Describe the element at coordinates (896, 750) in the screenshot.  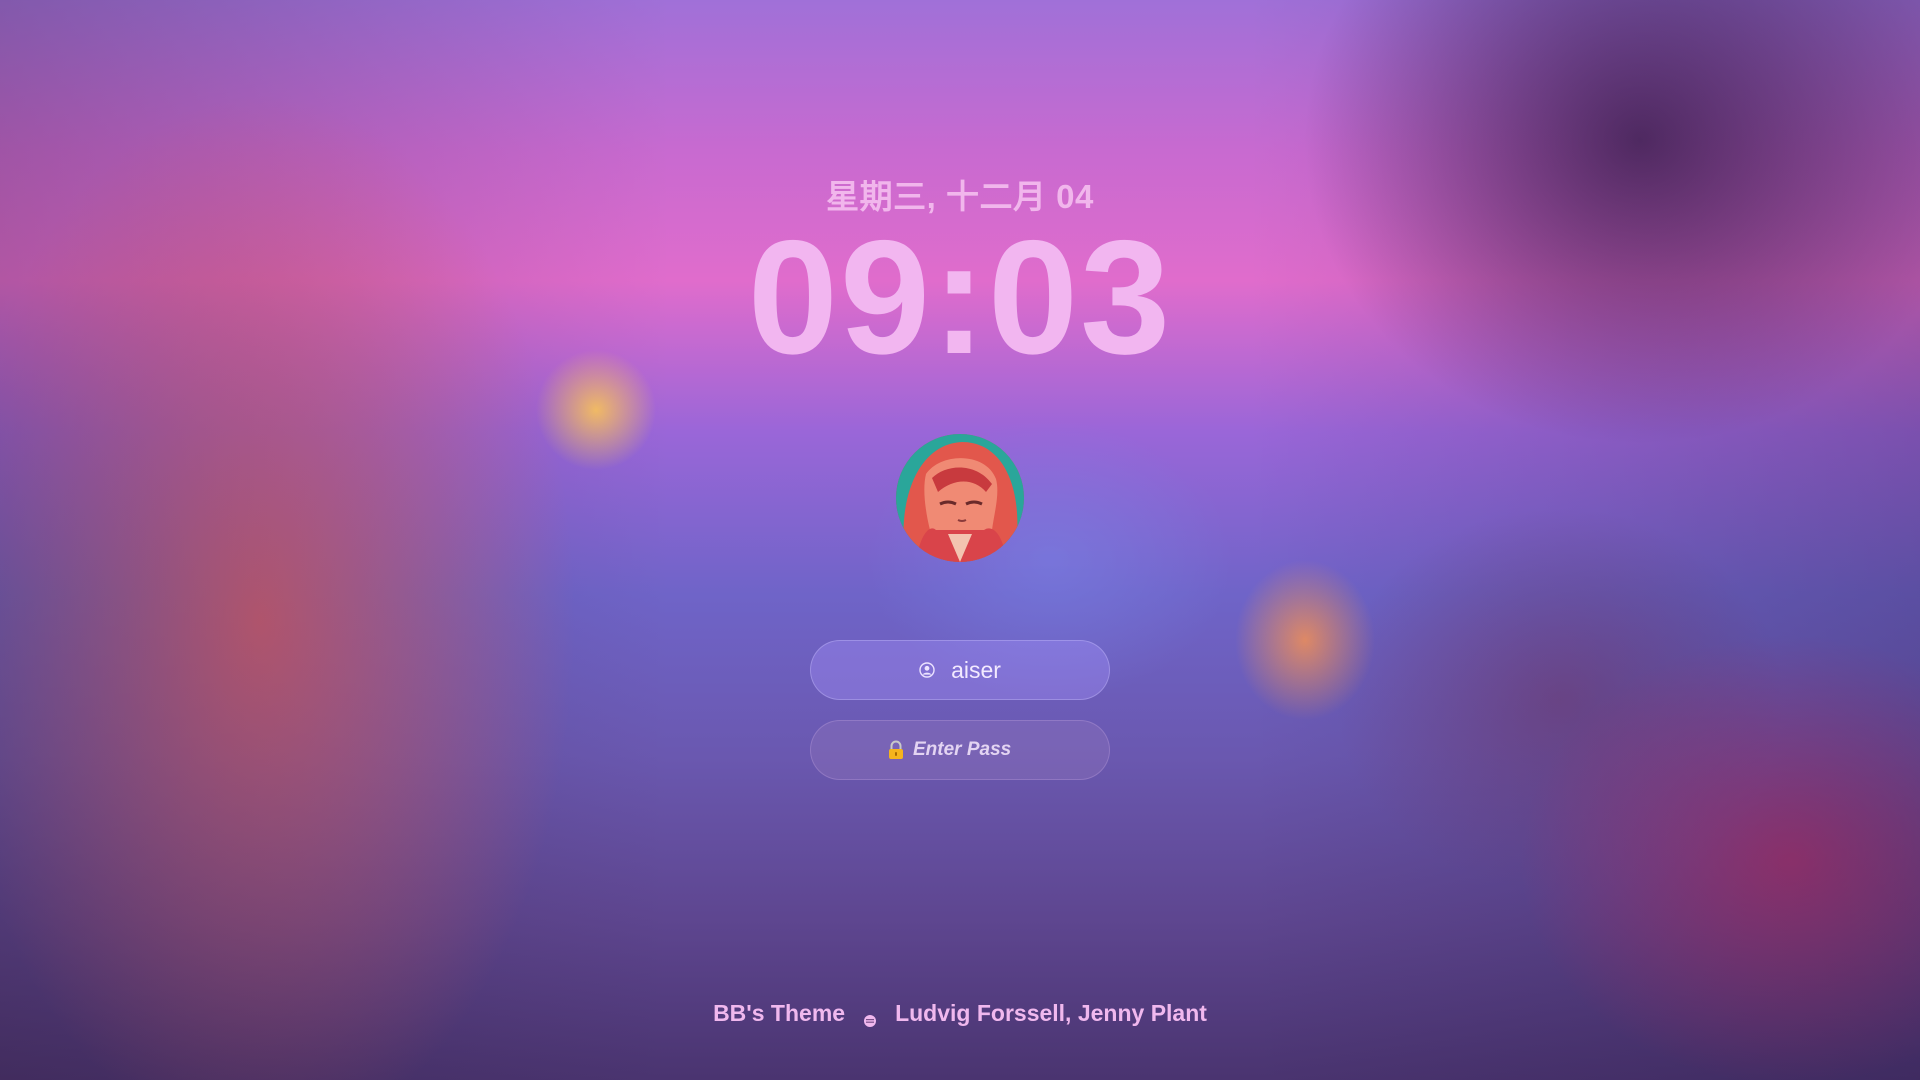
I see `lock-icon` at that location.